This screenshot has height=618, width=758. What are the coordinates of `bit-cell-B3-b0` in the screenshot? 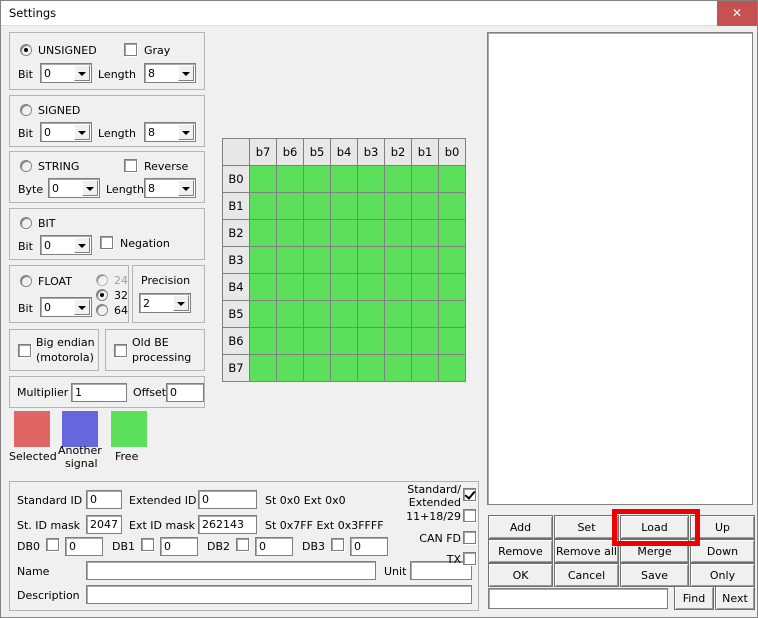 It's located at (452, 260).